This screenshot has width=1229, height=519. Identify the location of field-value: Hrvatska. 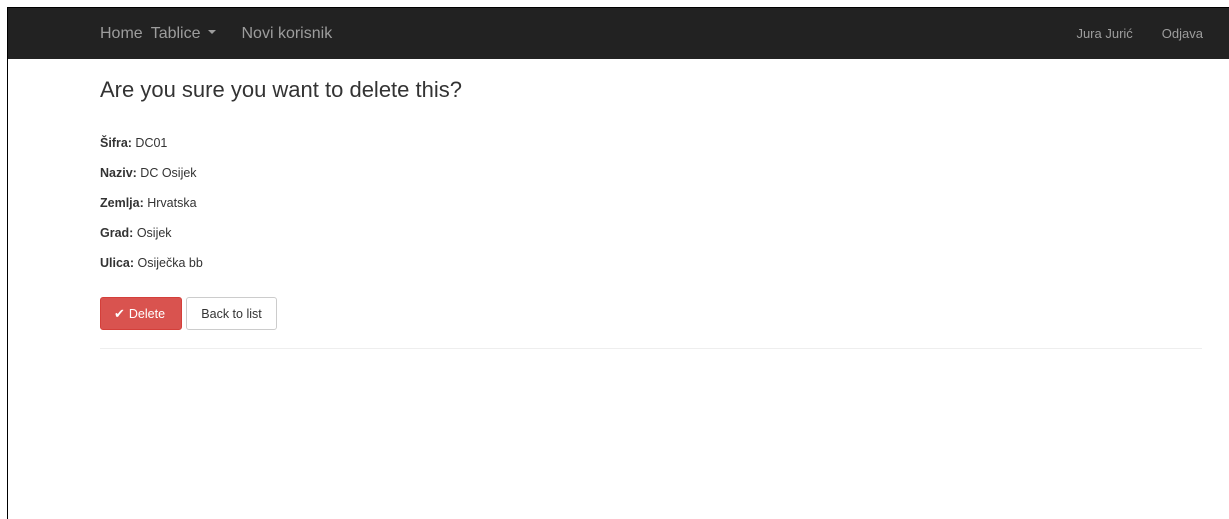
(170, 203).